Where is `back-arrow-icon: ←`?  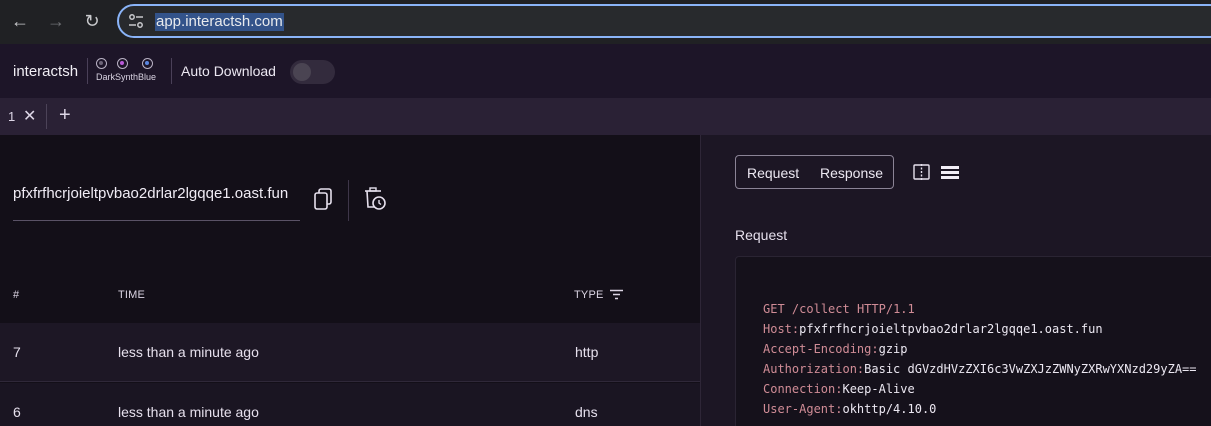
back-arrow-icon: ← is located at coordinates (20, 21).